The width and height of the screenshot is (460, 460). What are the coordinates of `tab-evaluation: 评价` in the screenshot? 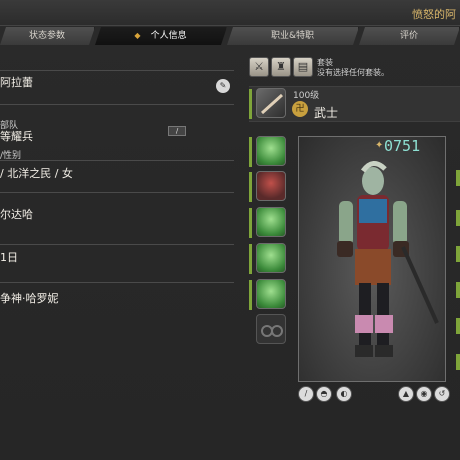 It's located at (409, 36).